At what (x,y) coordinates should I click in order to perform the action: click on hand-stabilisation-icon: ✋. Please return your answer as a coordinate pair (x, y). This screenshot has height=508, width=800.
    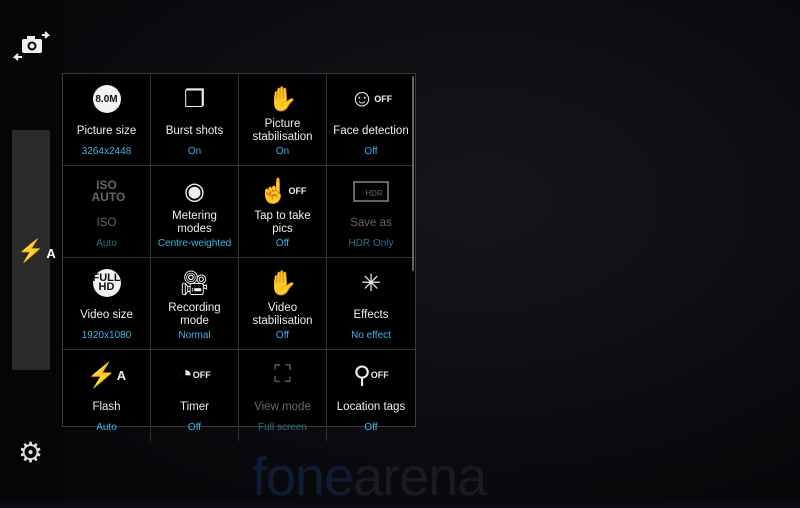
    Looking at the image, I should click on (282, 99).